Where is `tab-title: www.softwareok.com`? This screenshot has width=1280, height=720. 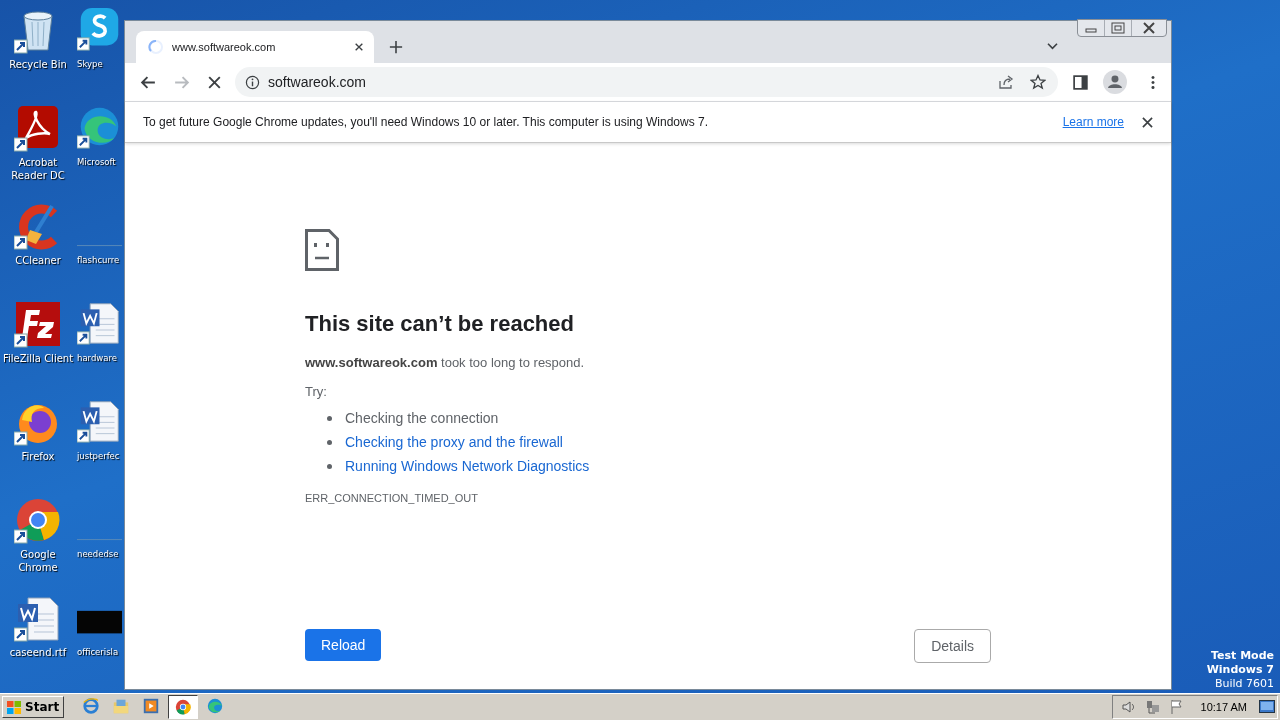
tab-title: www.softwareok.com is located at coordinates (224, 47).